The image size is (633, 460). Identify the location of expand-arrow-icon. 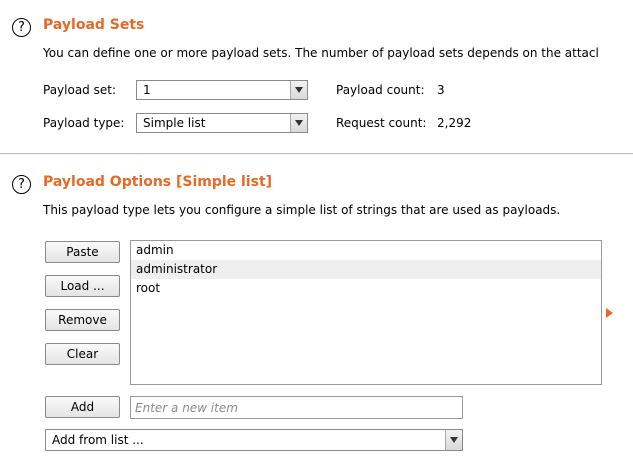
(609, 313).